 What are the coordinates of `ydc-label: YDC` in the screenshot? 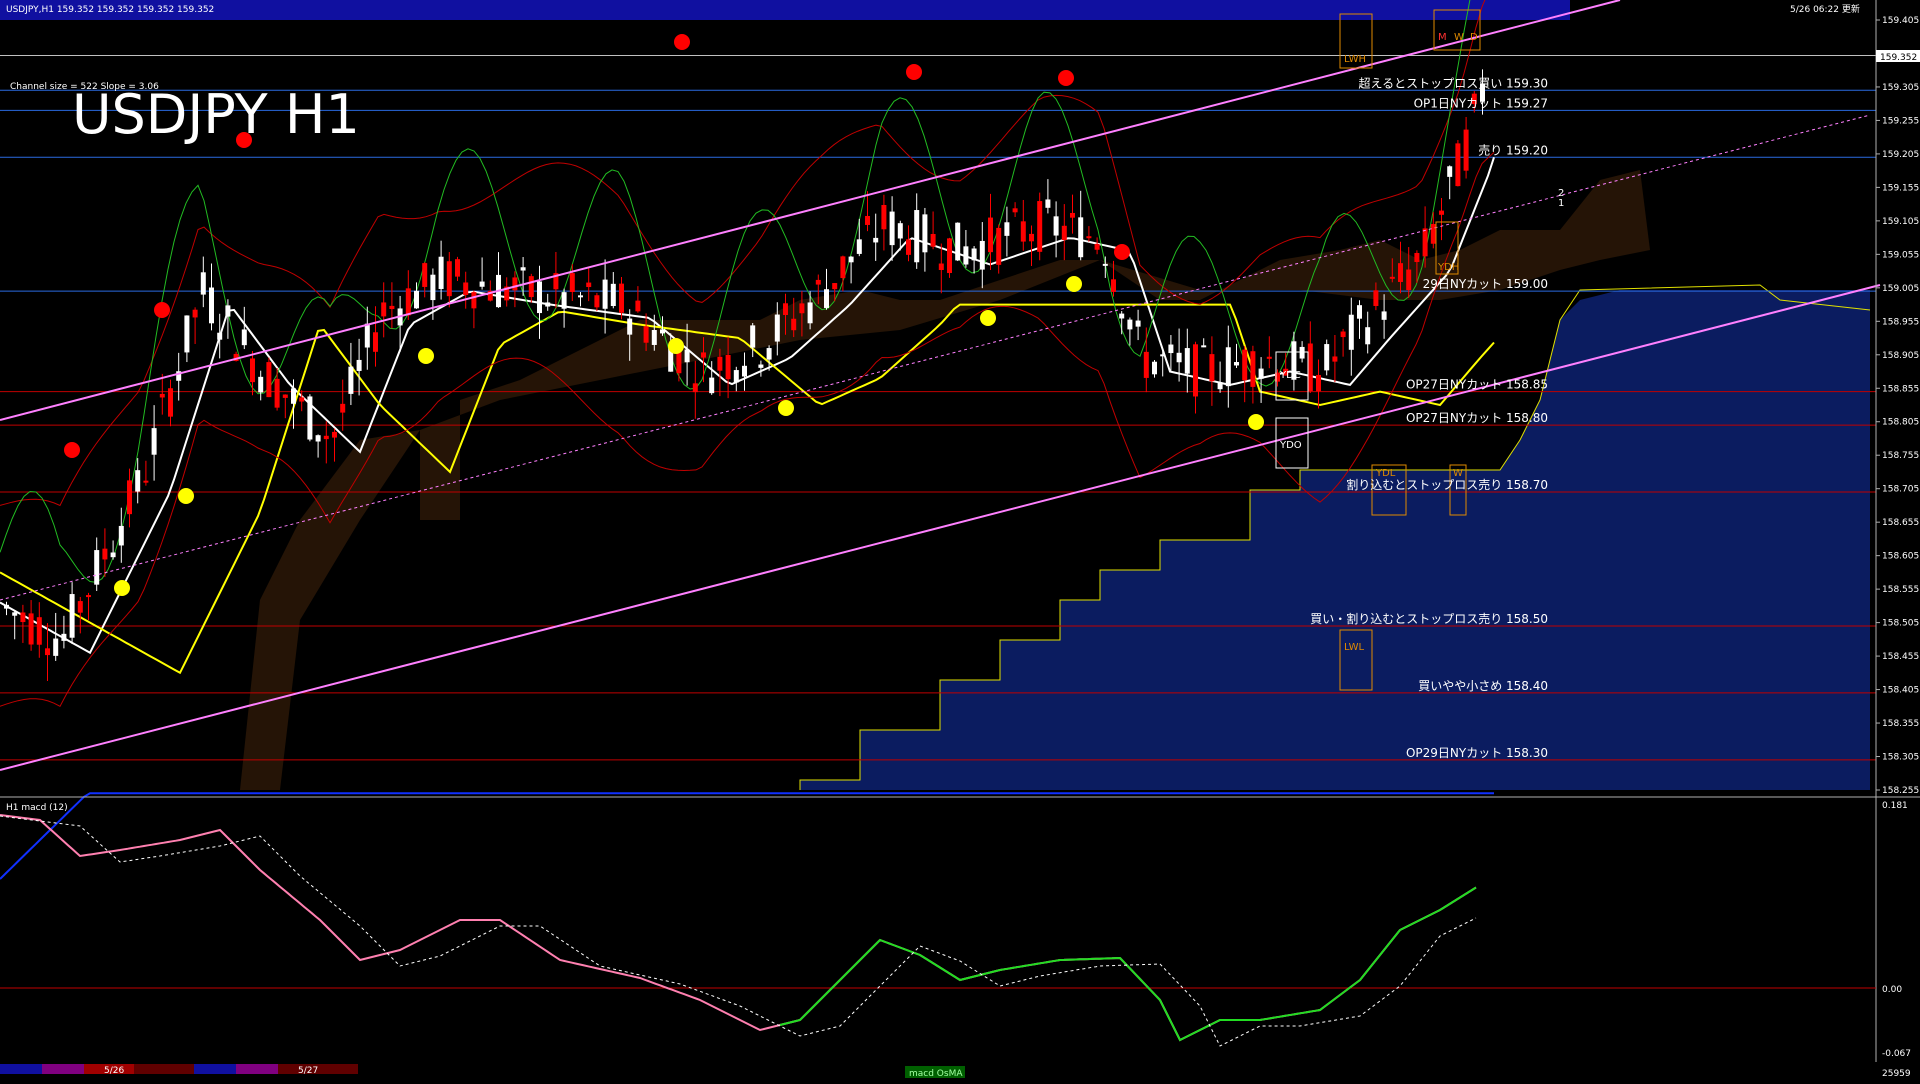 It's located at (1290, 375).